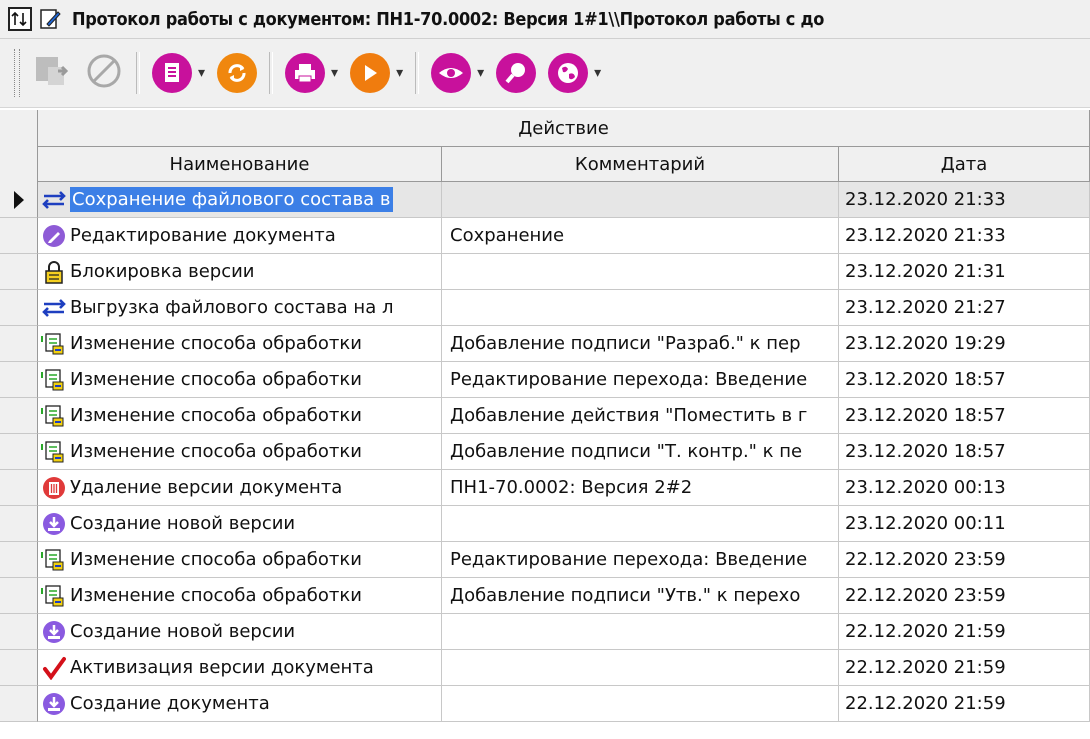 This screenshot has height=739, width=1090. I want to click on table-row: Создание новой версии 22.12.2020 21:59, so click(545, 632).